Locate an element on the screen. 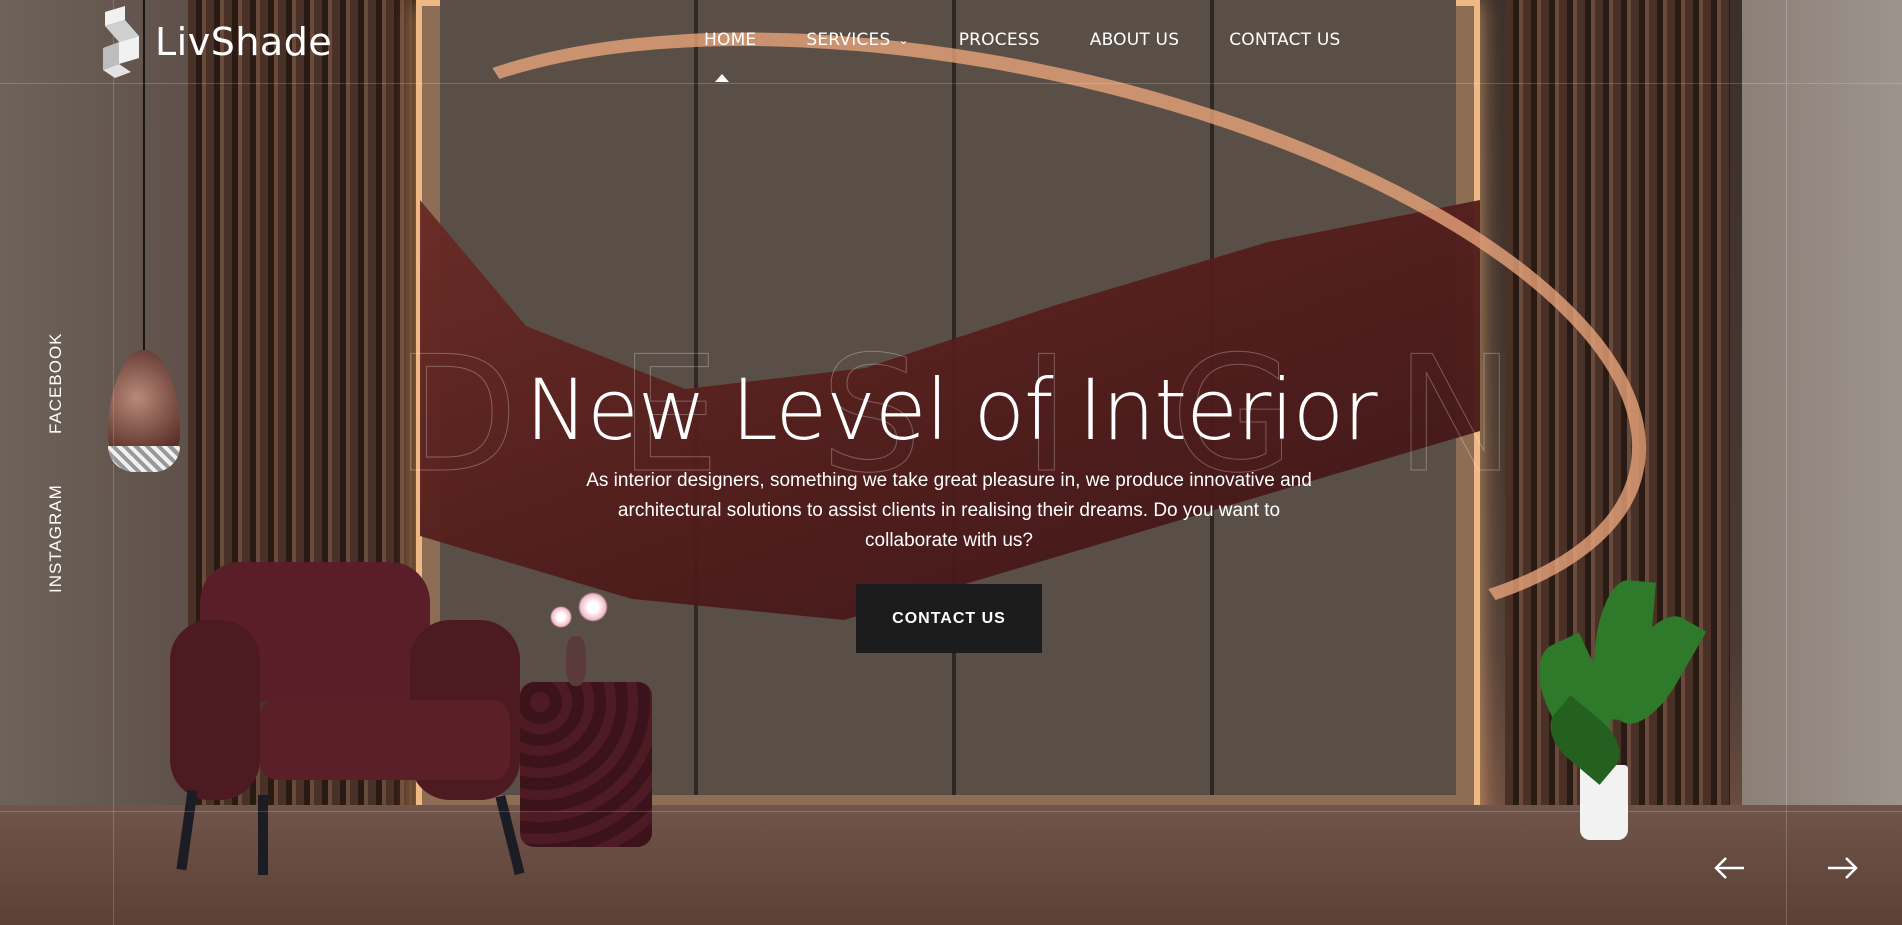 The image size is (1902, 925). nav-item-process: PROCESS is located at coordinates (999, 40).